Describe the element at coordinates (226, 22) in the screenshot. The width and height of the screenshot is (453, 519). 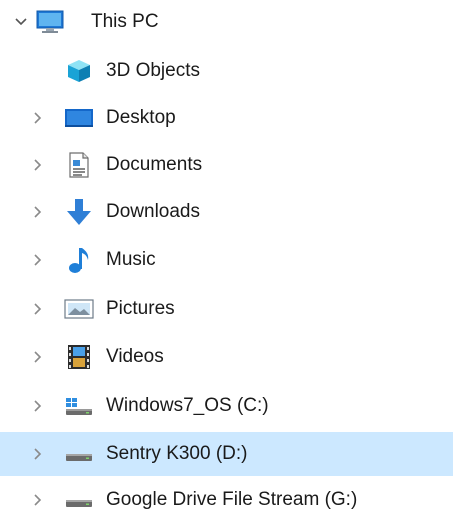
I see `tree-item-this-pc: This PC` at that location.